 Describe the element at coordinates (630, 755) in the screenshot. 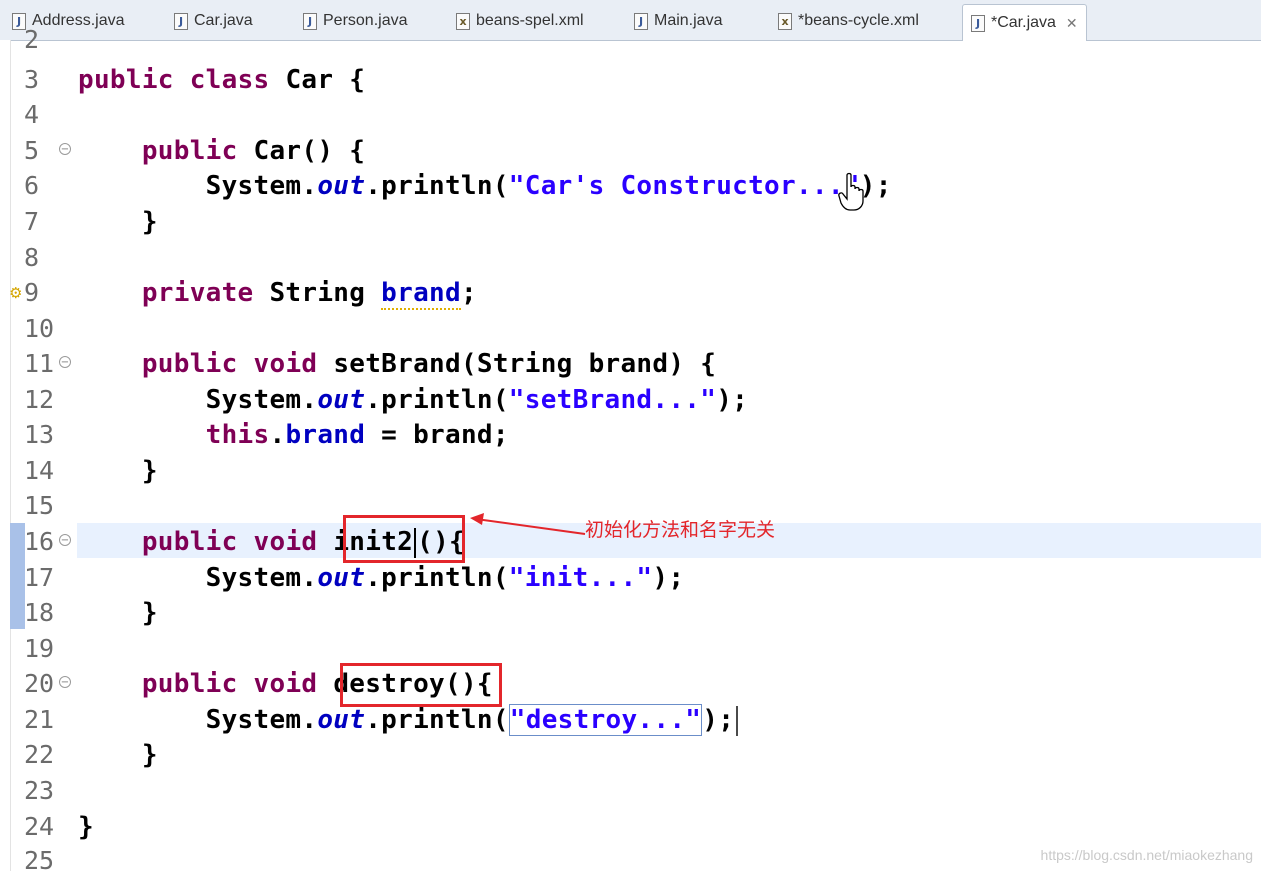

I see `code-line: 22 }` at that location.